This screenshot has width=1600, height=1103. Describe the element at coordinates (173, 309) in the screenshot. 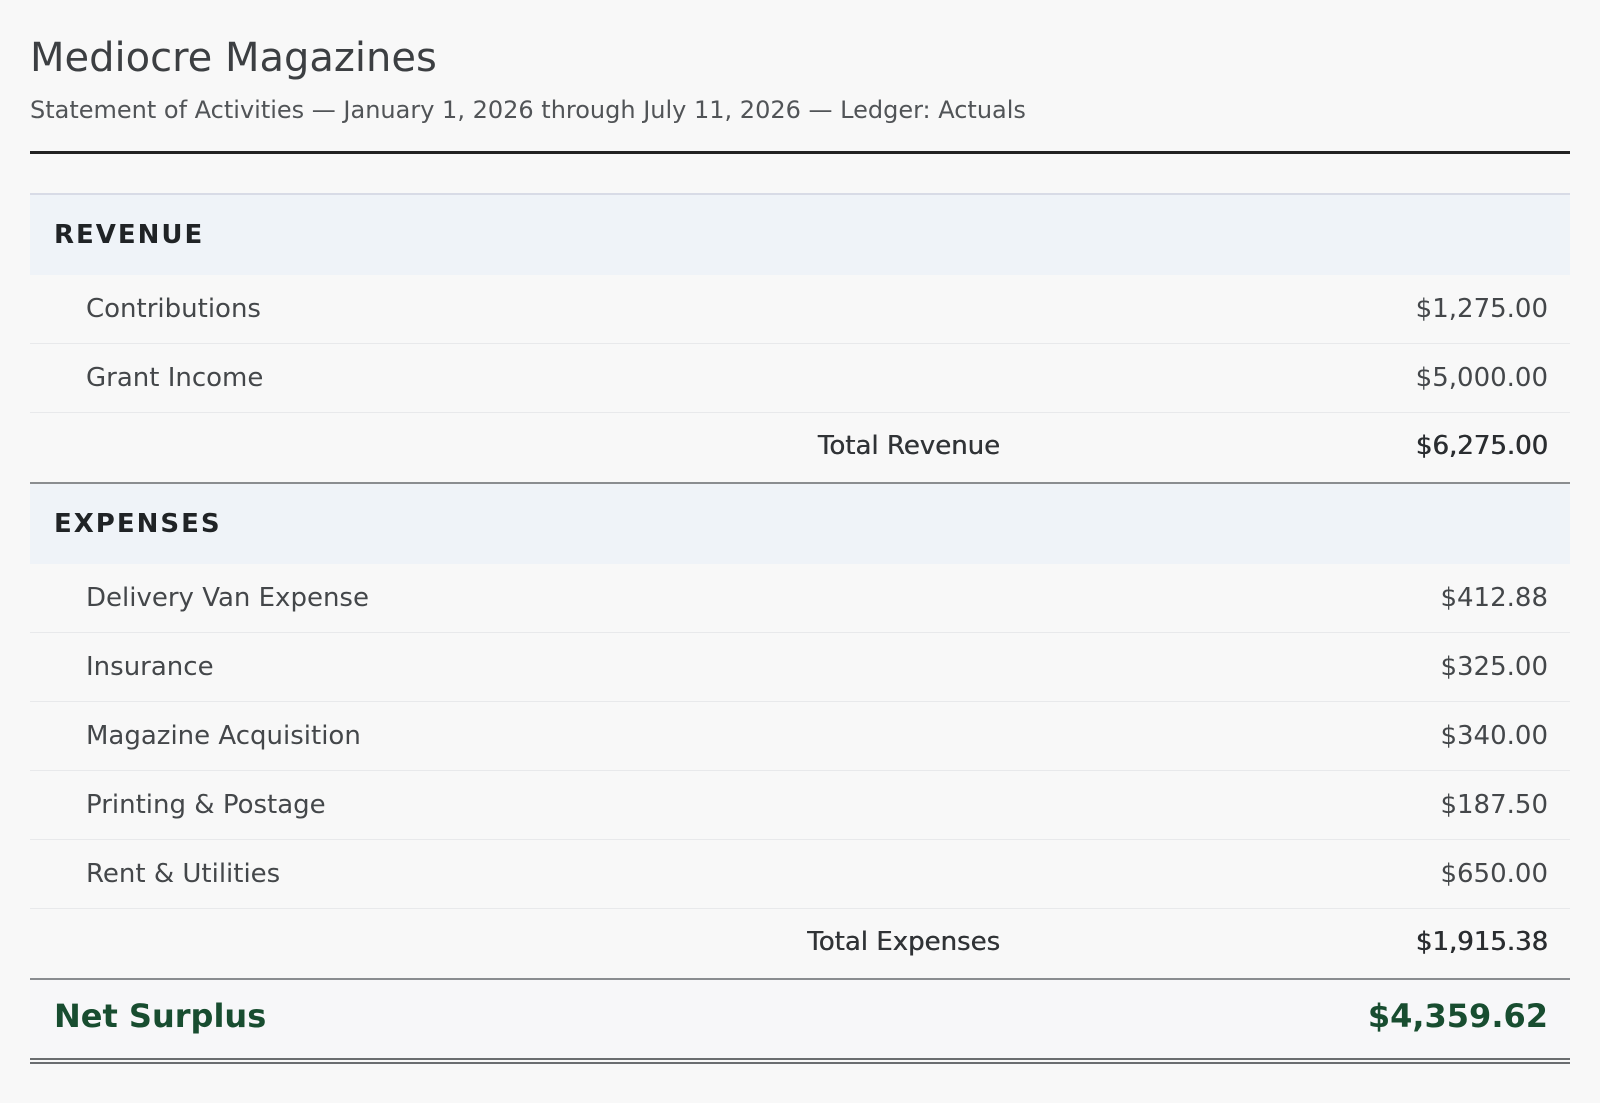

I see `row-label: Contributions` at that location.